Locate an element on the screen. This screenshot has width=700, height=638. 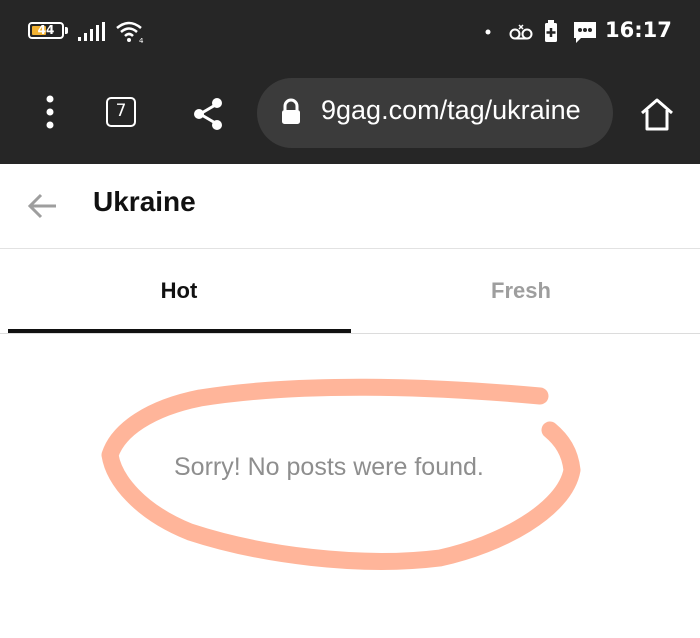
empty-state-message: Sorry! No posts were found. is located at coordinates (329, 467).